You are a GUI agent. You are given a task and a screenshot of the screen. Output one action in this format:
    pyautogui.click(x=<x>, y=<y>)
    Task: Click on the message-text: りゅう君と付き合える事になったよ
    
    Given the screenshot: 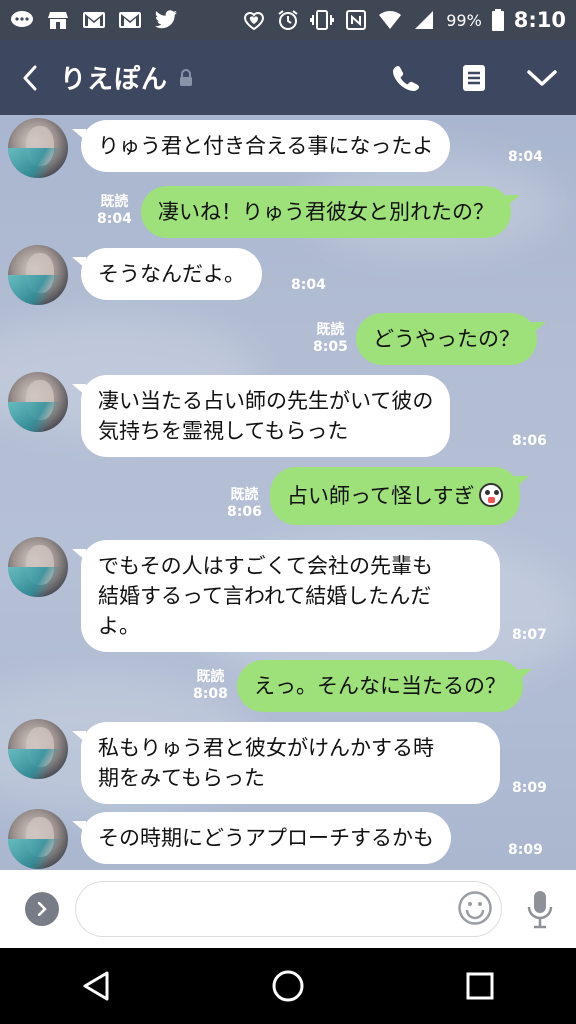 What is the action you would take?
    pyautogui.click(x=266, y=146)
    